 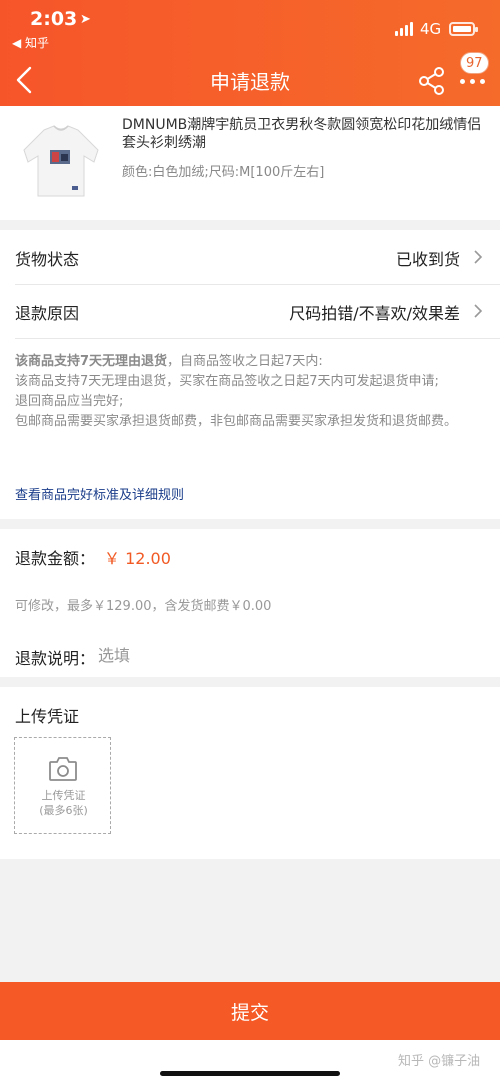 I want to click on policy-line4: 包邮商品需要买家承担退货邮费，非包邮商品需要买家承担发货和退货邮费。, so click(x=236, y=421).